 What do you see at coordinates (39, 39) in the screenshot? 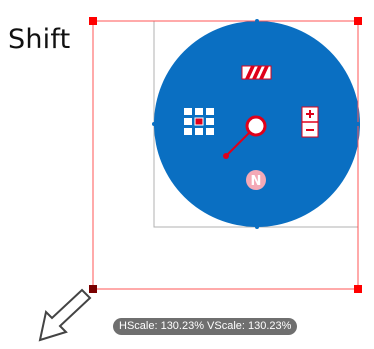
I see `modifier-key-label: Shift` at bounding box center [39, 39].